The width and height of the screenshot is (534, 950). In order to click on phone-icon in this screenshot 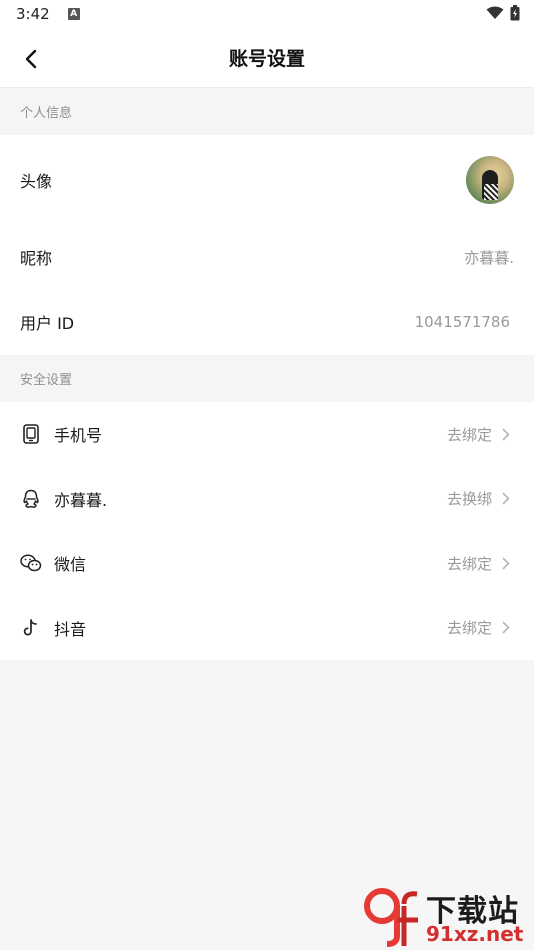, I will do `click(31, 434)`.